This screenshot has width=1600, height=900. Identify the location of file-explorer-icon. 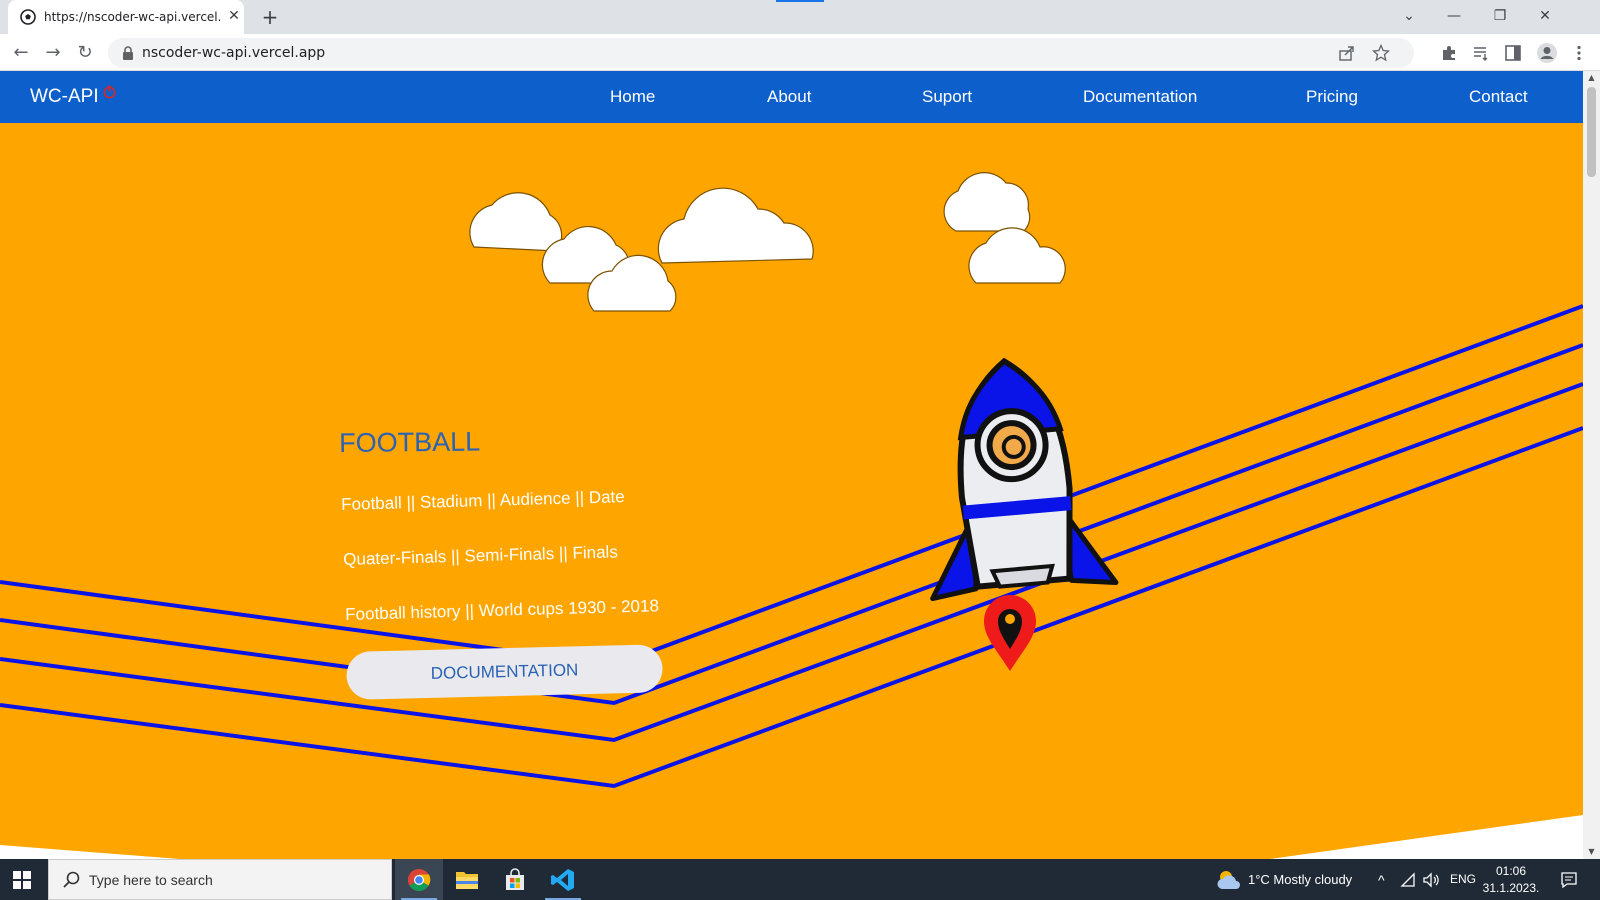
(467, 880).